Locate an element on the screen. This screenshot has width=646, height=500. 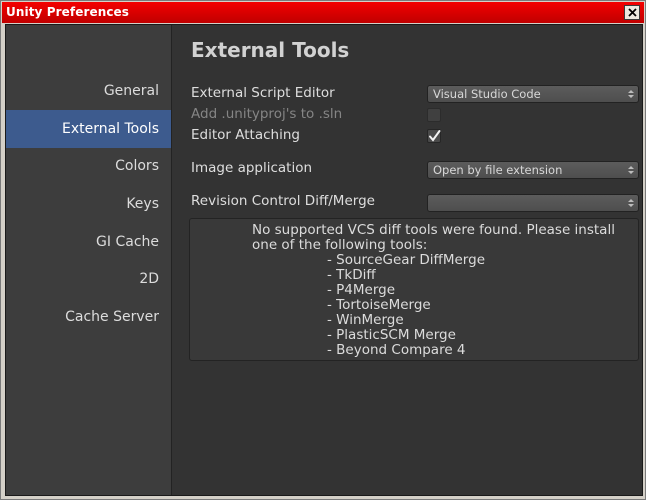
sidebar-item-label: Colors is located at coordinates (137, 166).